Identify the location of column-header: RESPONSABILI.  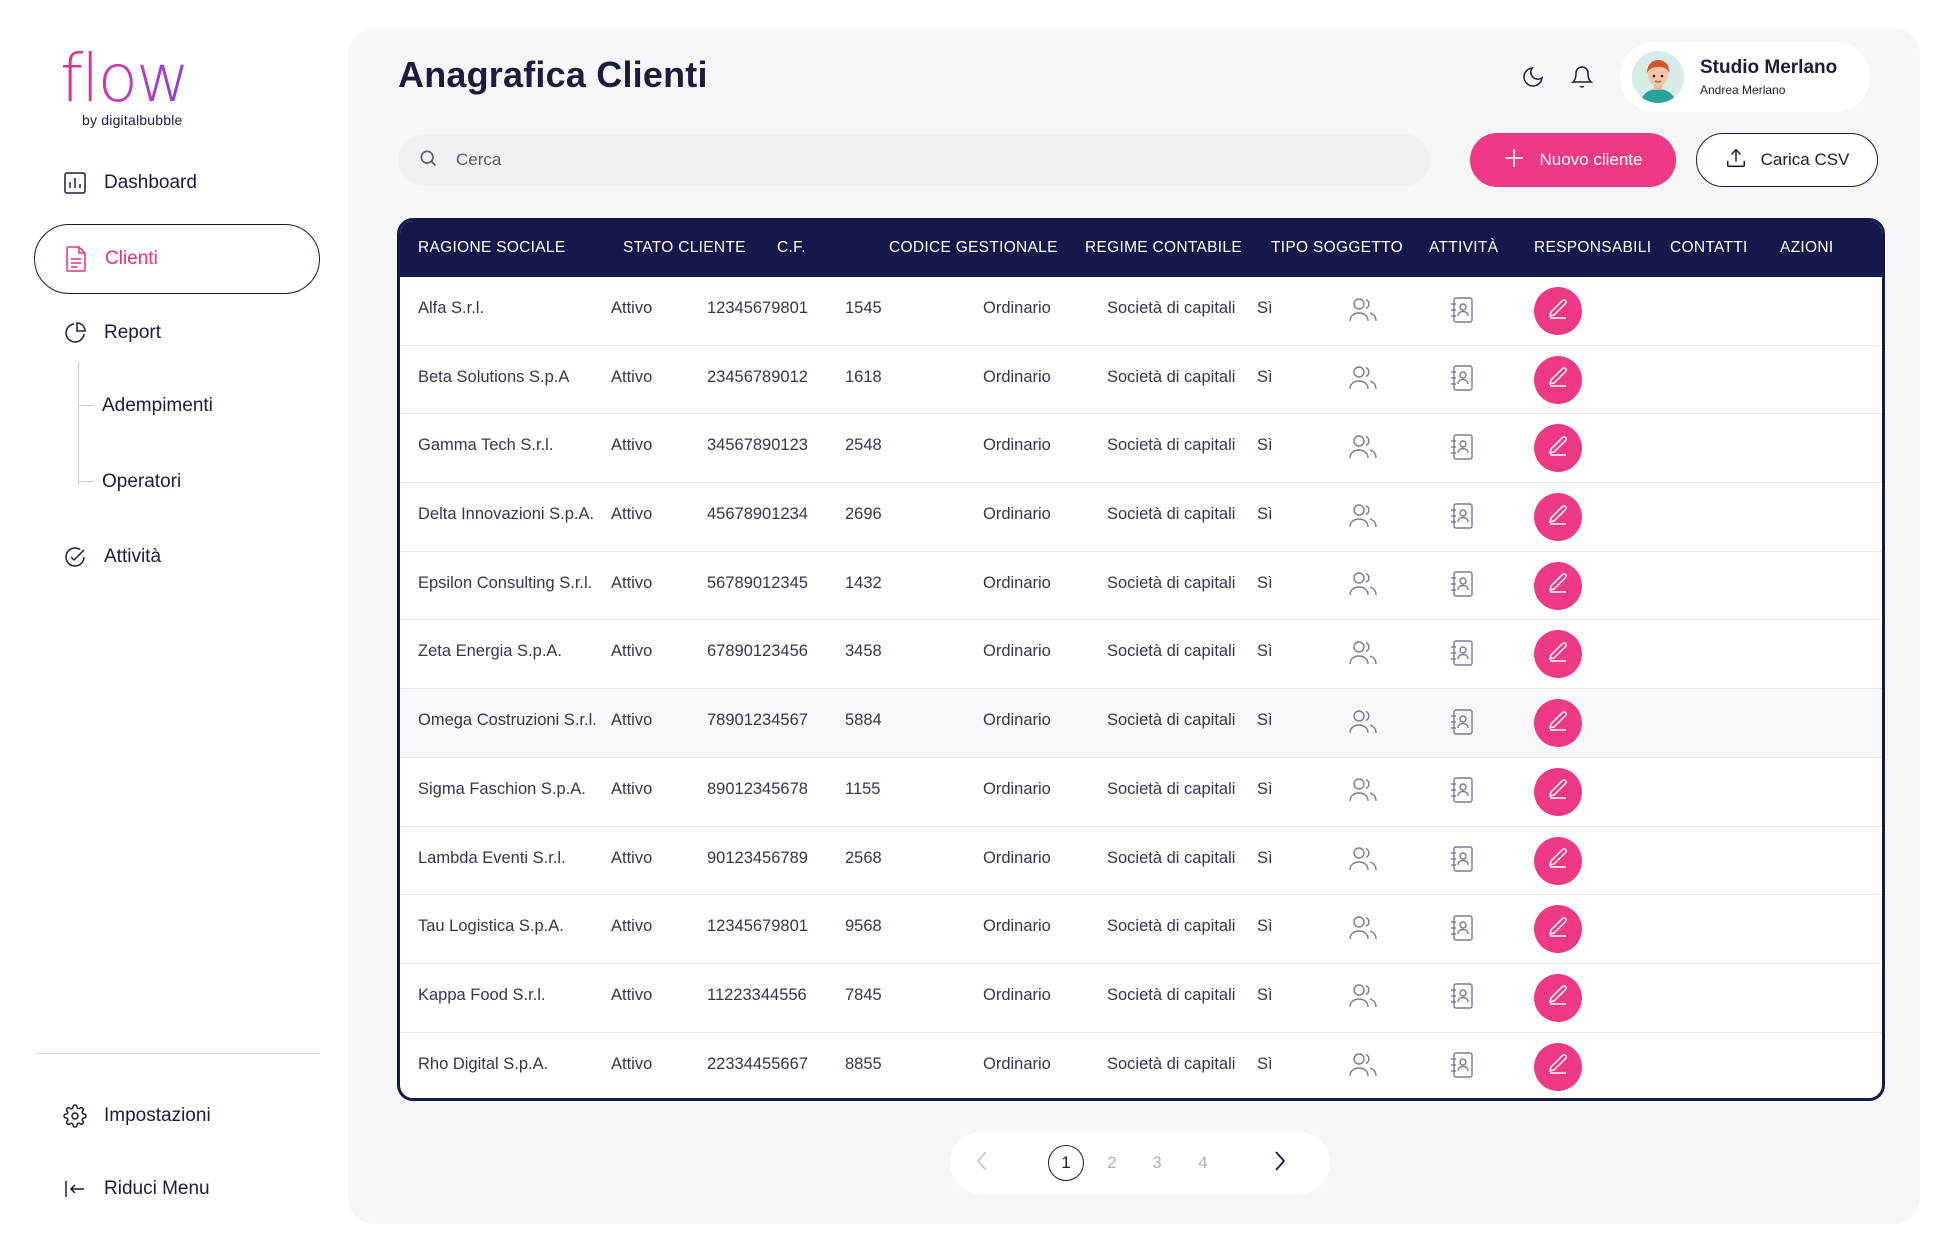
(1592, 248).